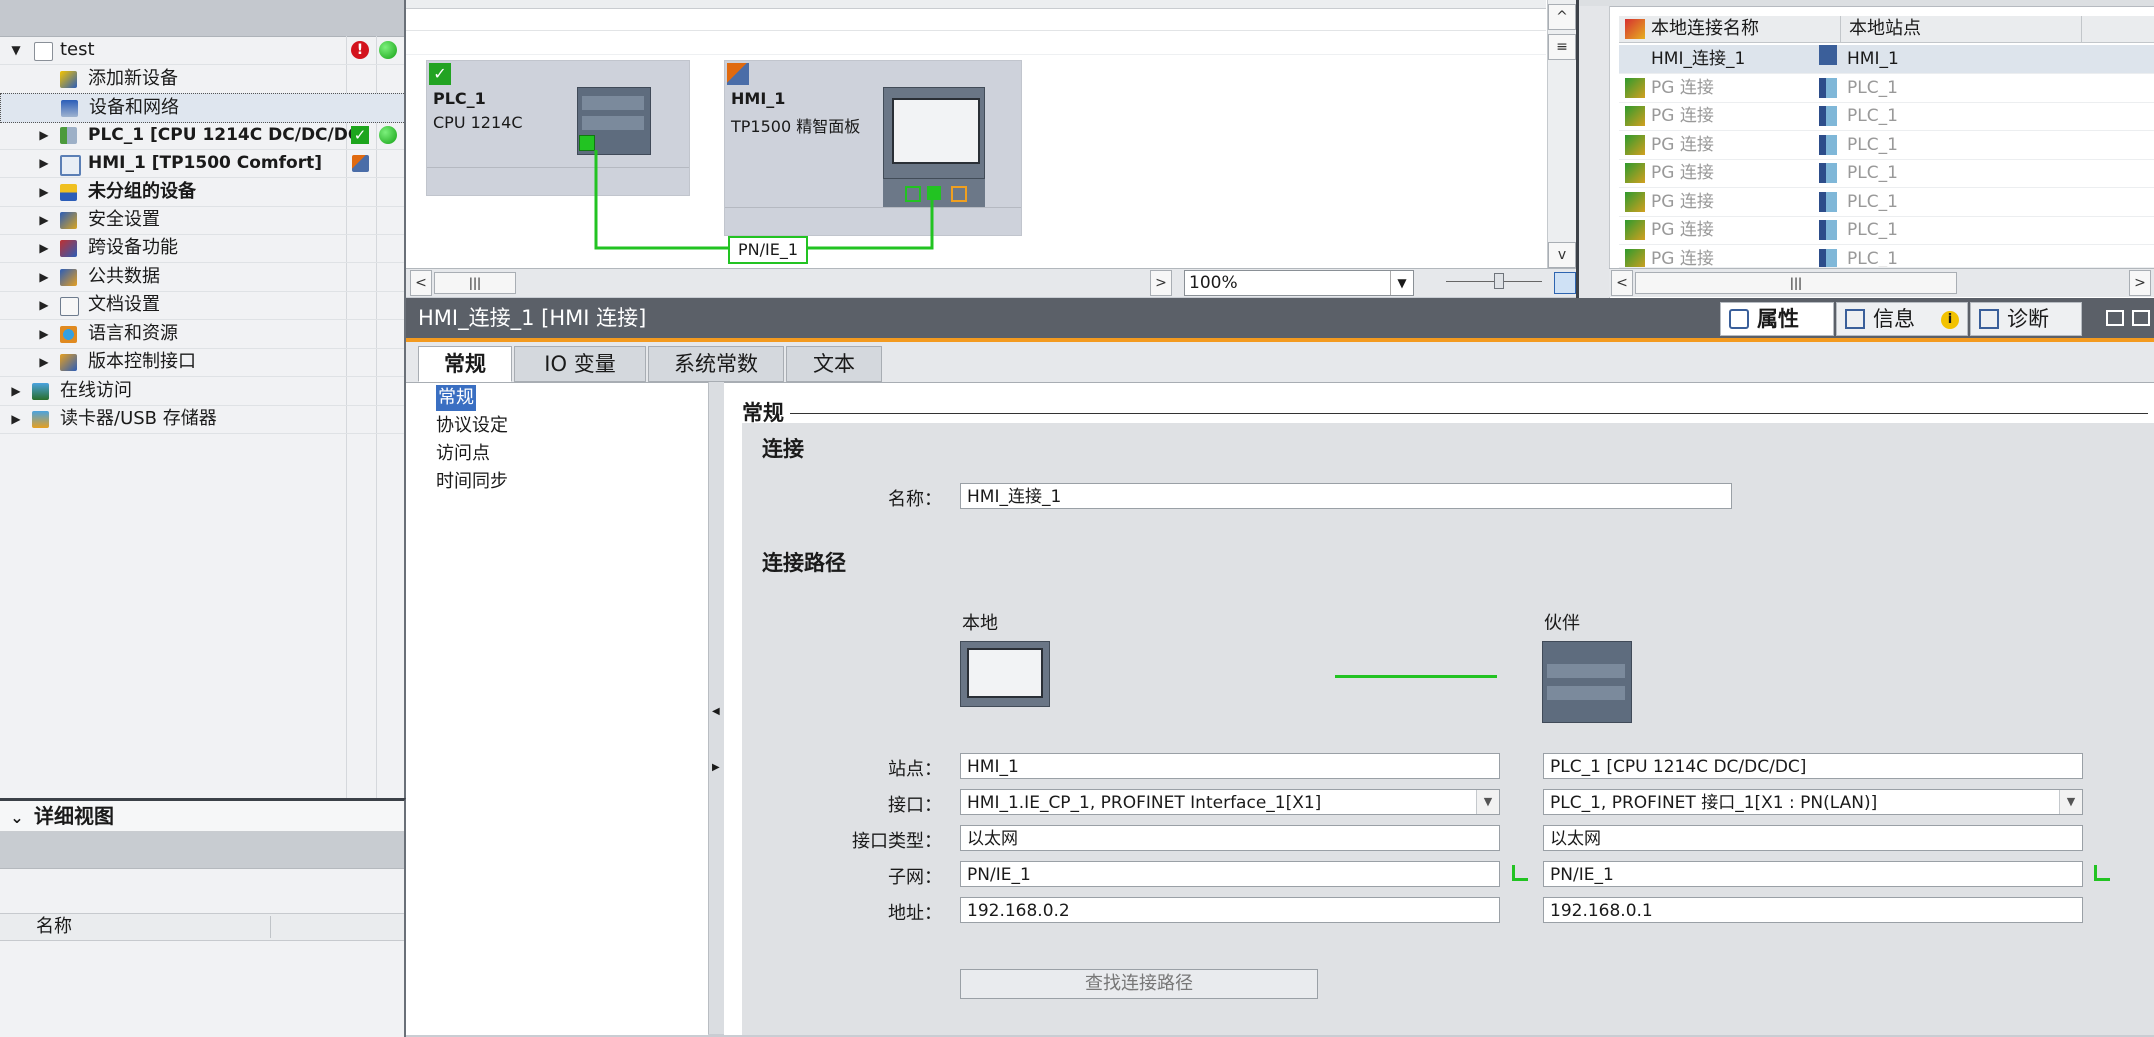 This screenshot has height=1037, width=2154. What do you see at coordinates (202, 220) in the screenshot?
I see `tree-item-security: ▶ 安全设置` at bounding box center [202, 220].